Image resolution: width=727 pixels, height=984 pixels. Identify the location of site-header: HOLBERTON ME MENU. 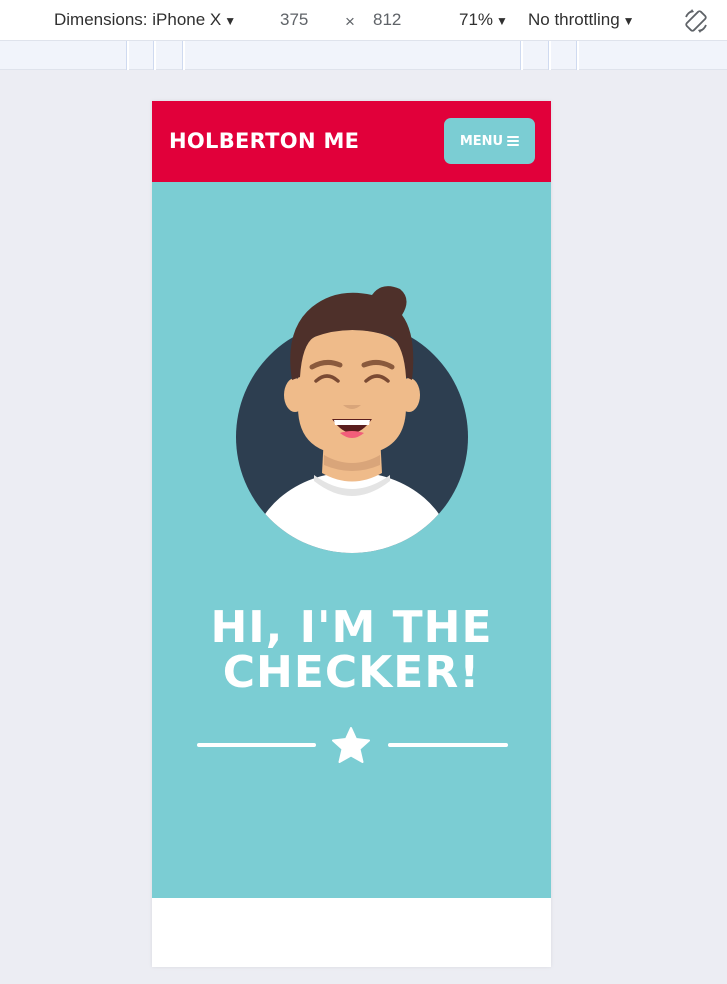
(351, 141).